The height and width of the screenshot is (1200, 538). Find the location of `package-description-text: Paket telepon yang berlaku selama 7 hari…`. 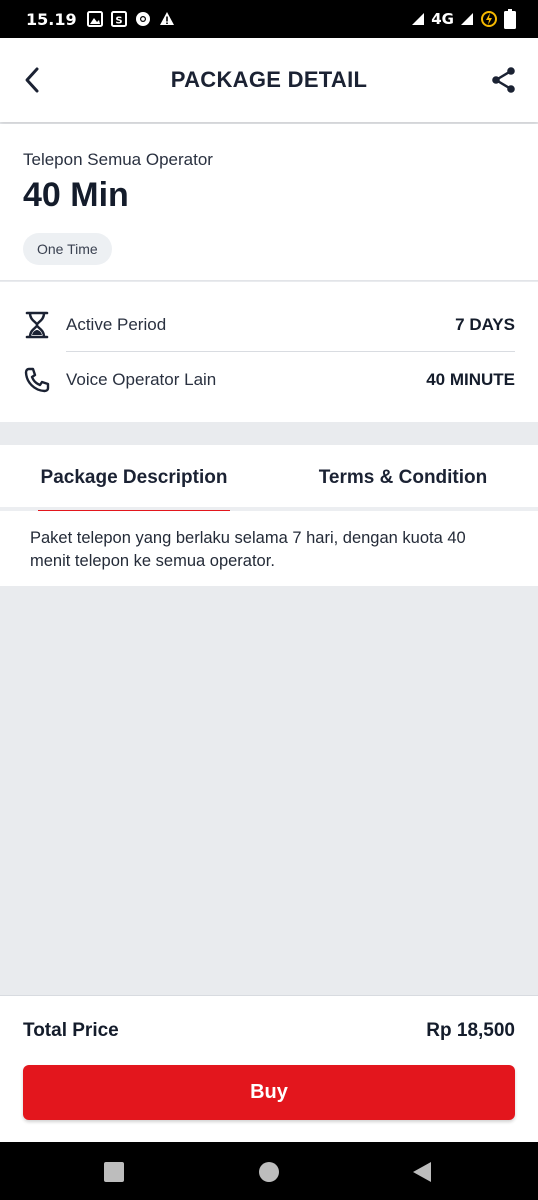

package-description-text: Paket telepon yang berlaku selama 7 hari… is located at coordinates (269, 548).